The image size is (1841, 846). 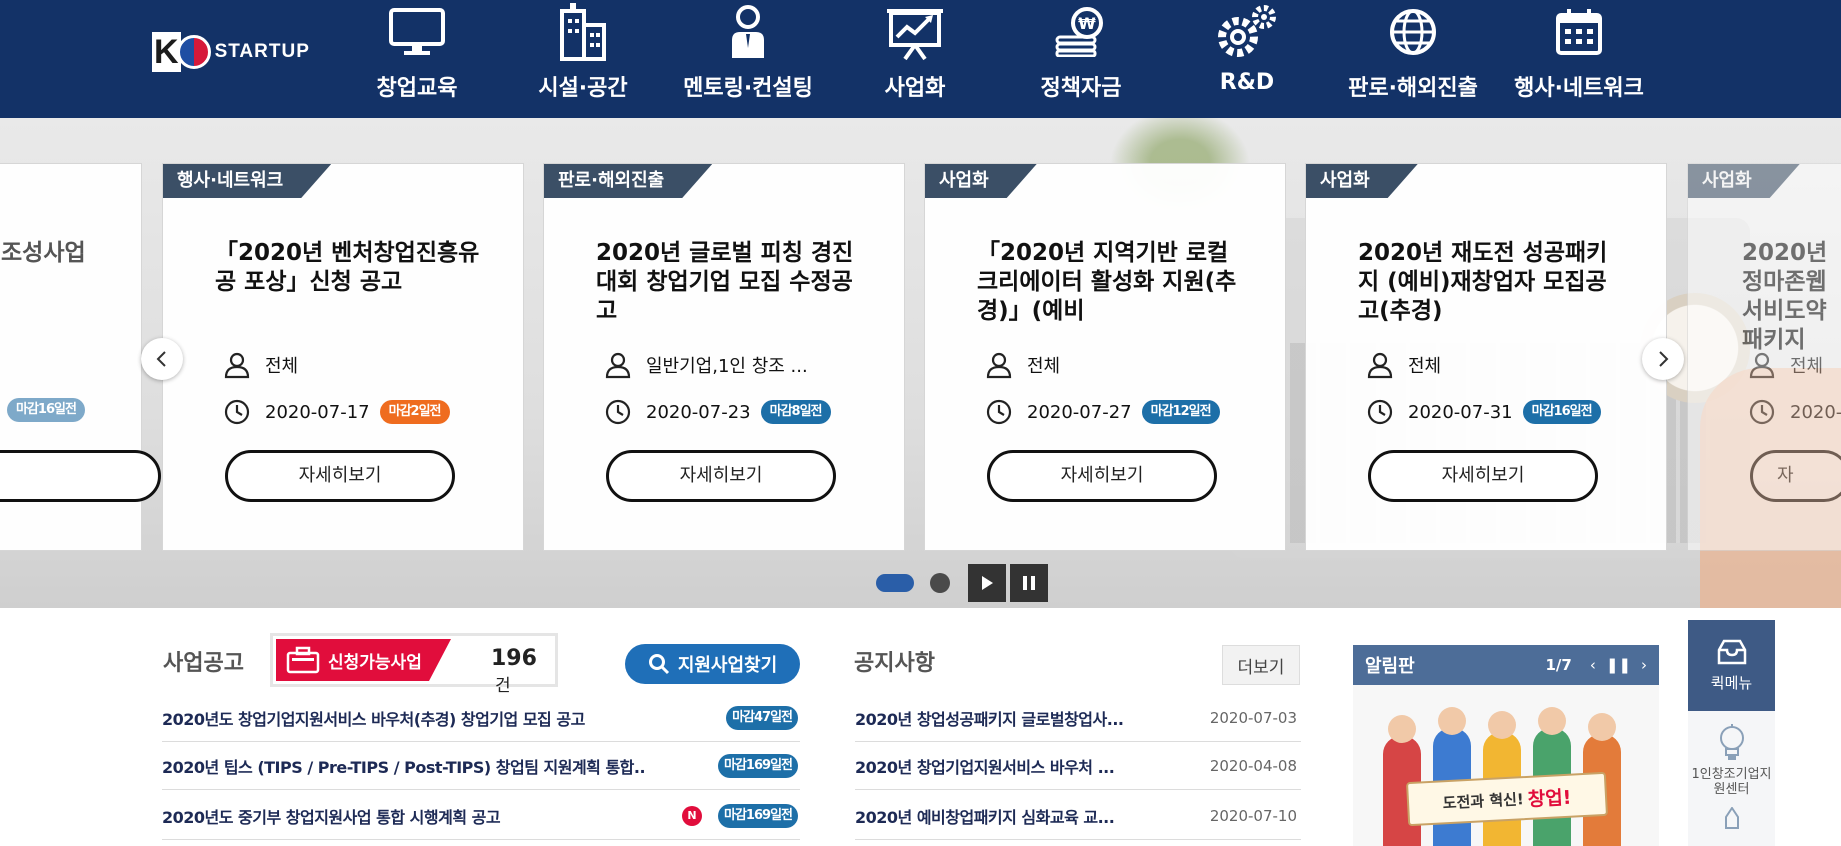 I want to click on notice-list-item: 2020년 창업기업지원서비스 바우처 ... 2020-04-08, so click(x=1078, y=766).